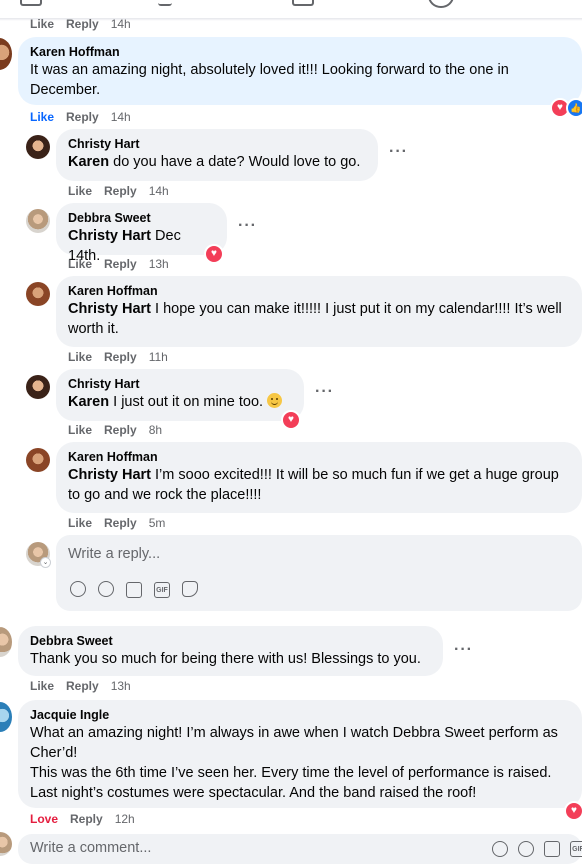  I want to click on comment-input: Write a comment... GIF, so click(300, 849).